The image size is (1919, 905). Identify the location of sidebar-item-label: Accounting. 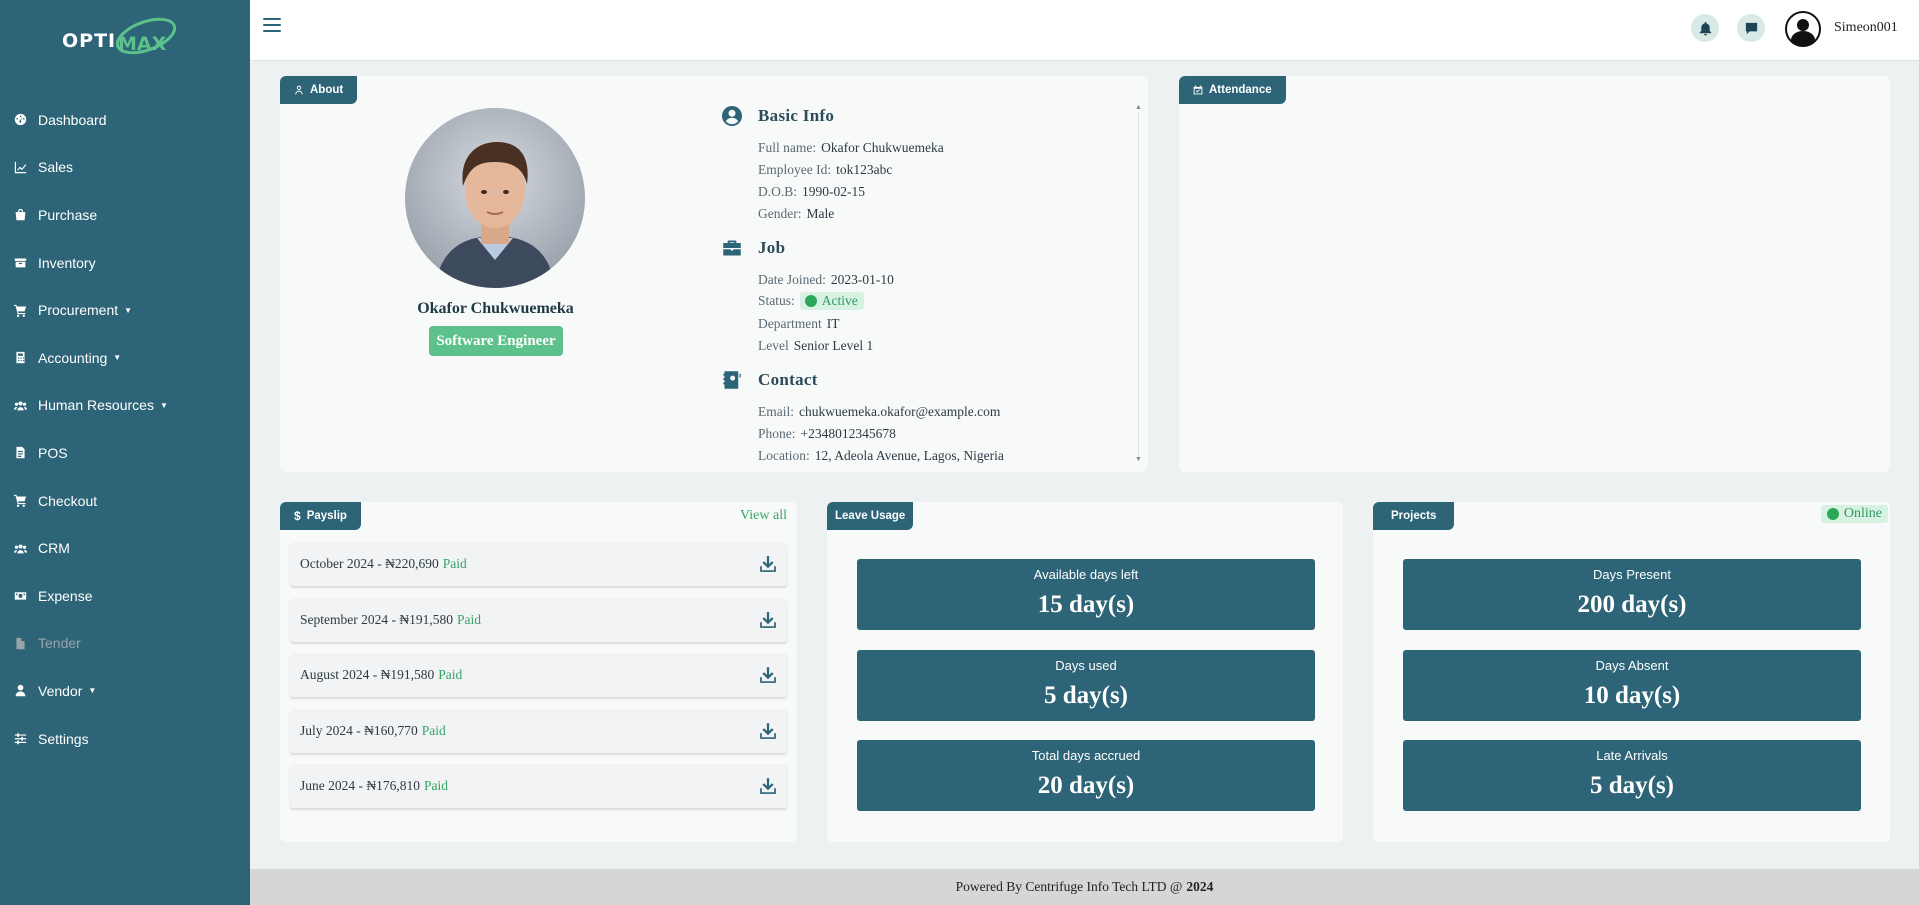
(73, 357).